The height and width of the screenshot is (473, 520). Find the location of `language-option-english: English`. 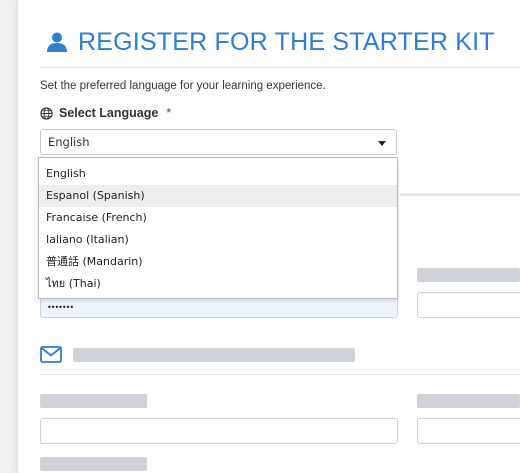

language-option-english: English is located at coordinates (218, 174).